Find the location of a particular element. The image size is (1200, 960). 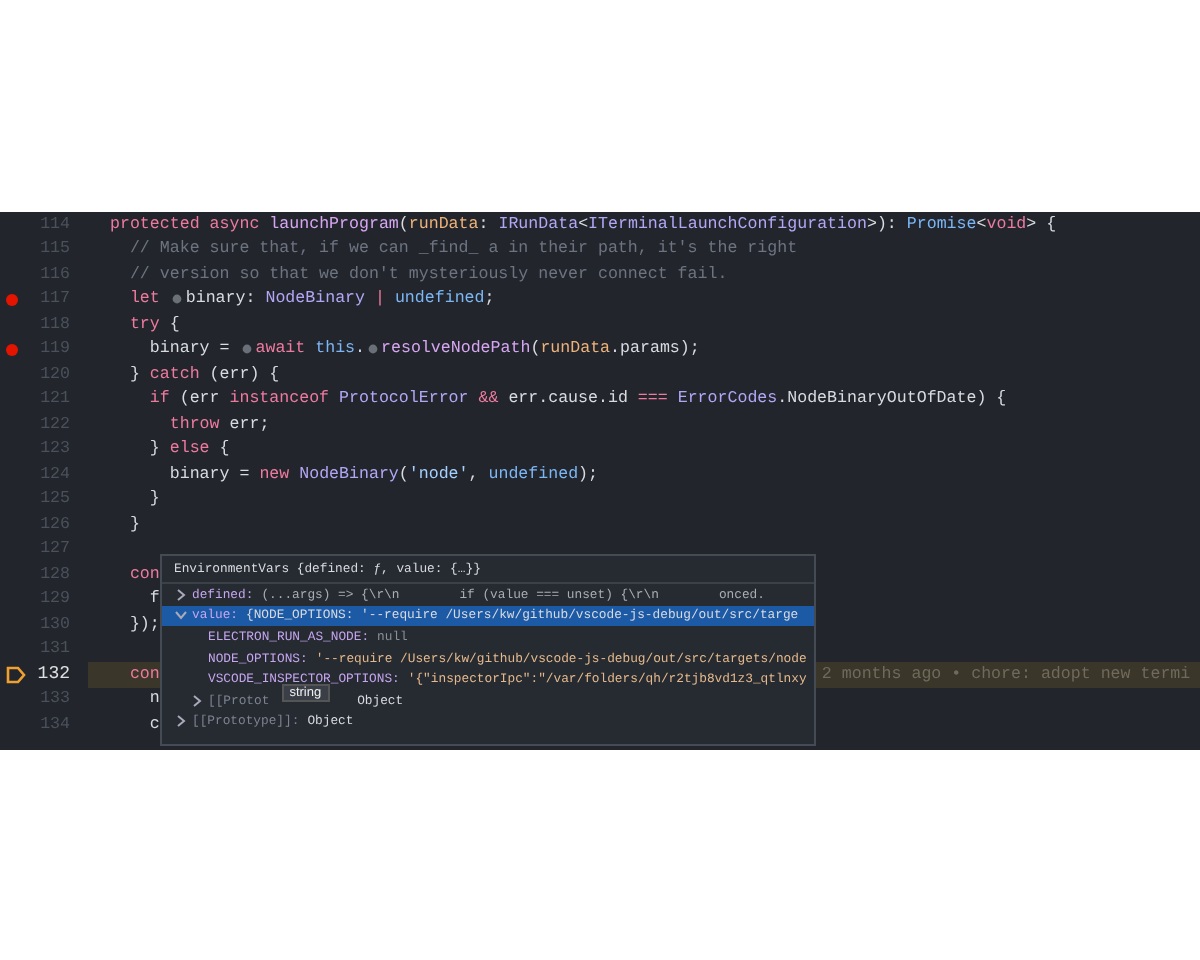

code-text: resolveNodePath(runData.params); is located at coordinates (540, 349).